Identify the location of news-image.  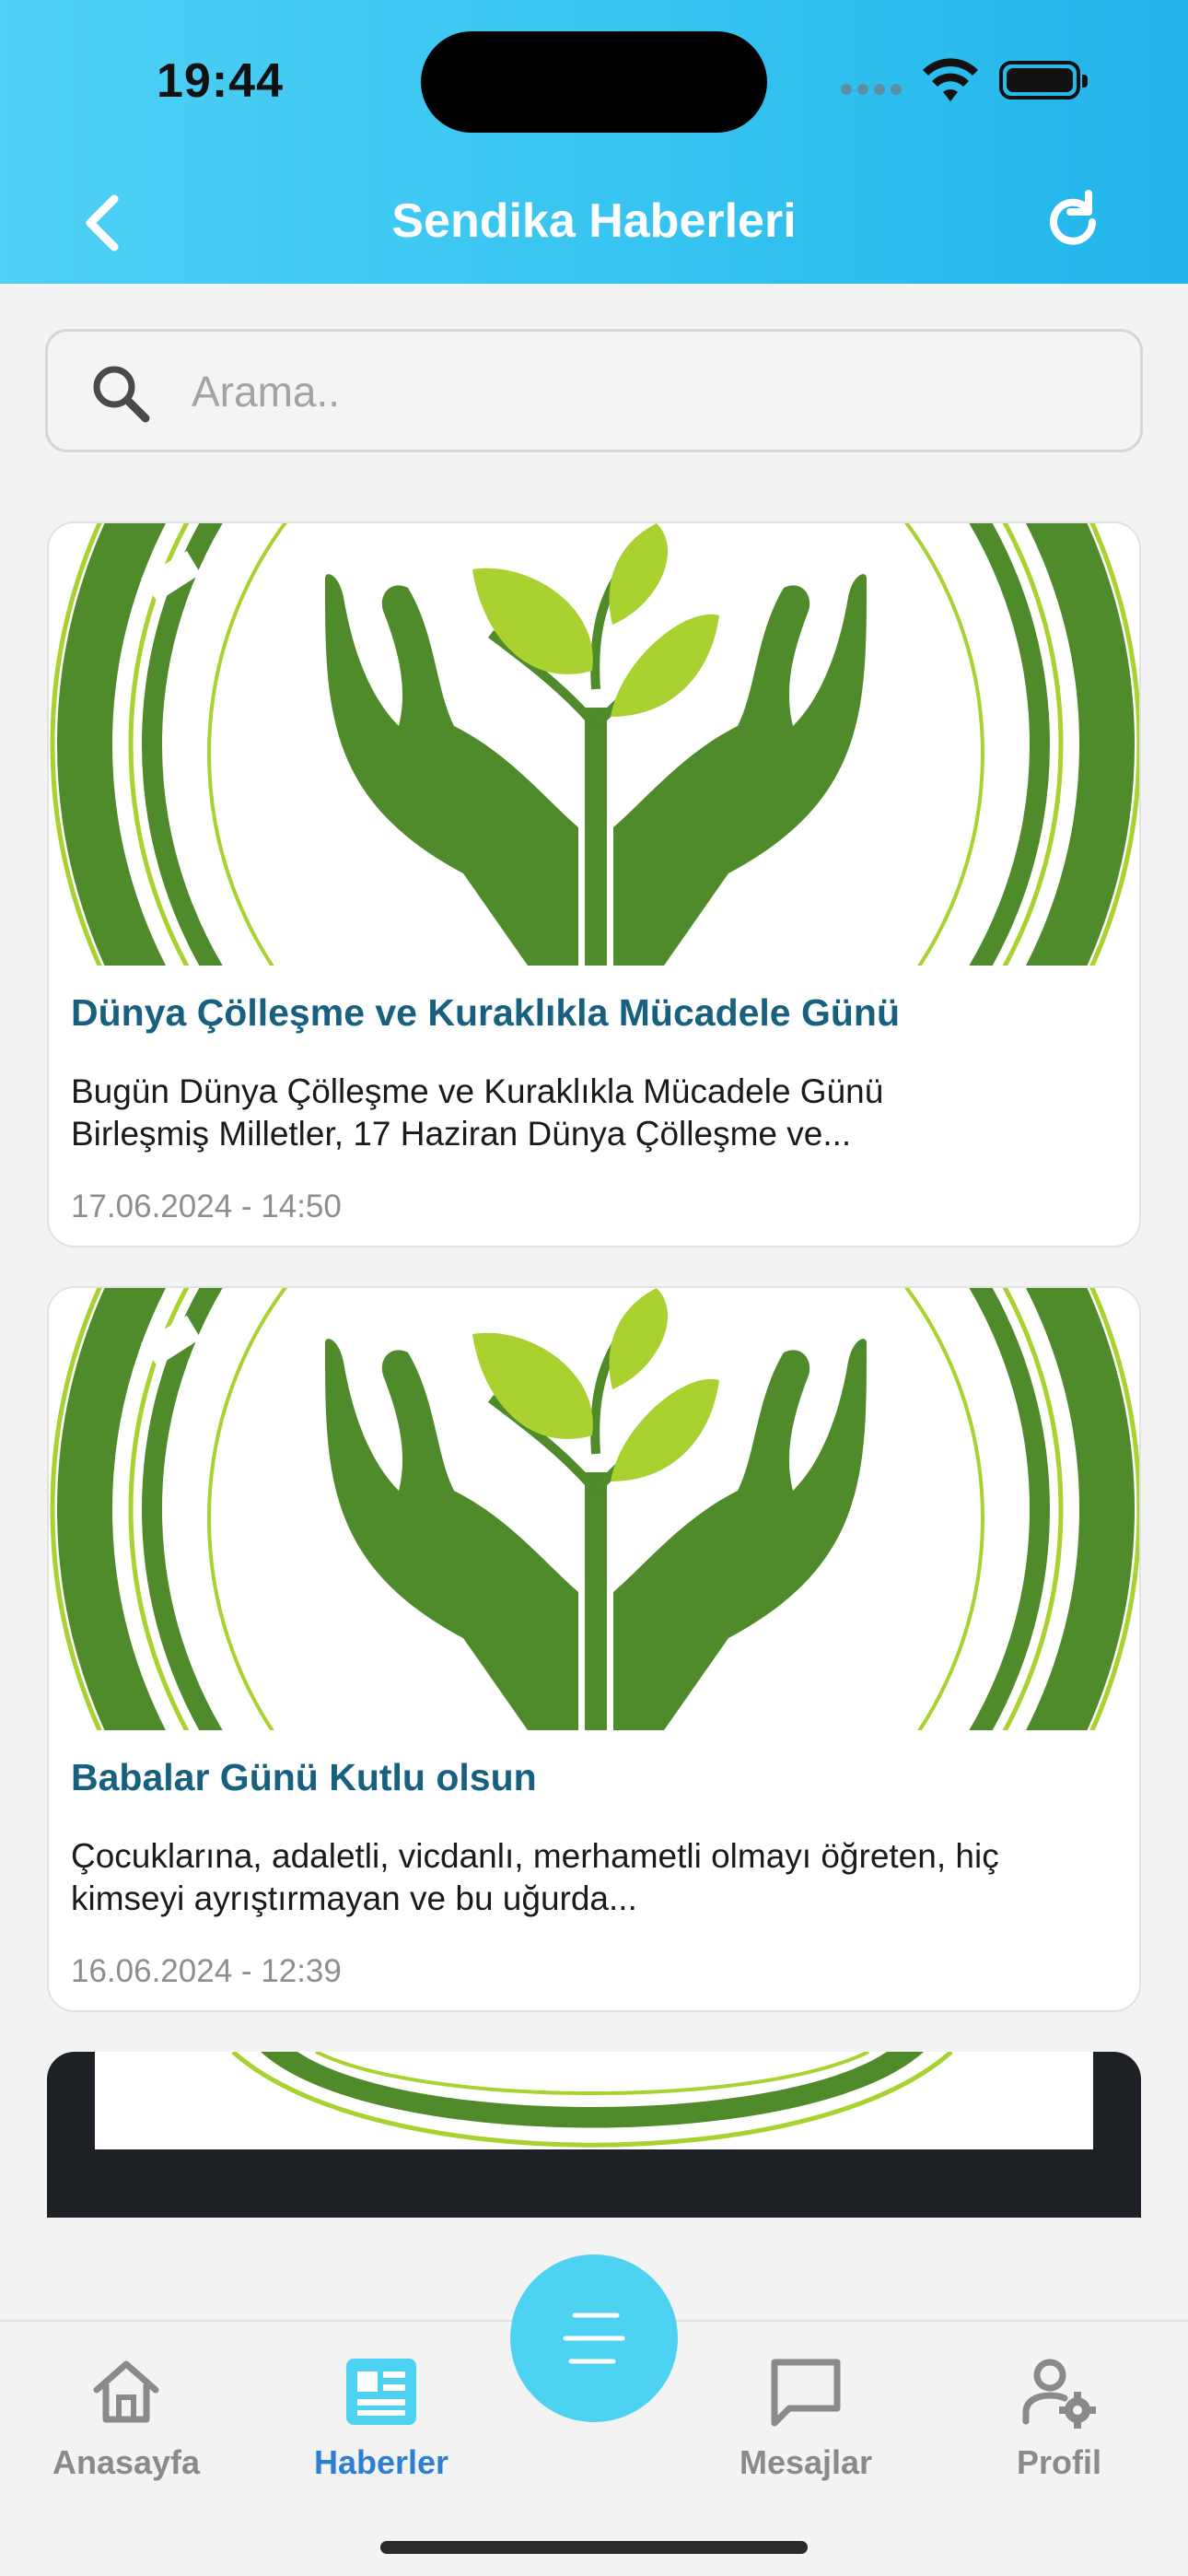
(594, 2100).